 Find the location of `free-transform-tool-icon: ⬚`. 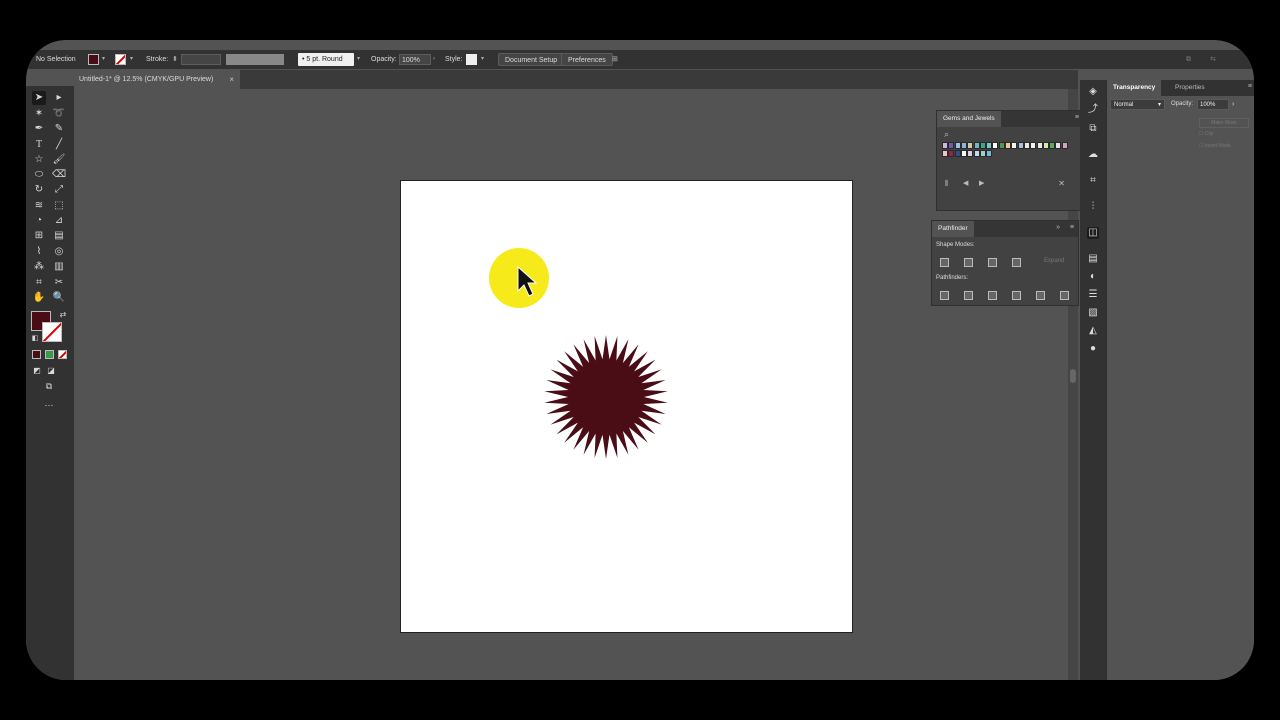

free-transform-tool-icon: ⬚ is located at coordinates (59, 206).